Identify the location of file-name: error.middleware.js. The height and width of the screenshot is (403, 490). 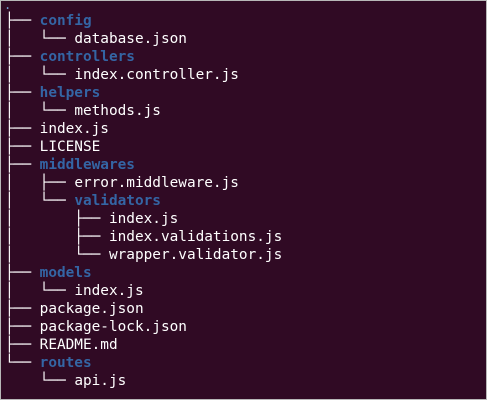
(156, 183).